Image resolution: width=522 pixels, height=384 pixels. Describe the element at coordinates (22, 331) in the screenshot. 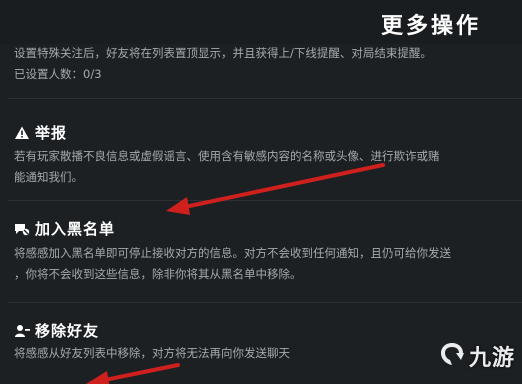

I see `remove-user-icon` at that location.